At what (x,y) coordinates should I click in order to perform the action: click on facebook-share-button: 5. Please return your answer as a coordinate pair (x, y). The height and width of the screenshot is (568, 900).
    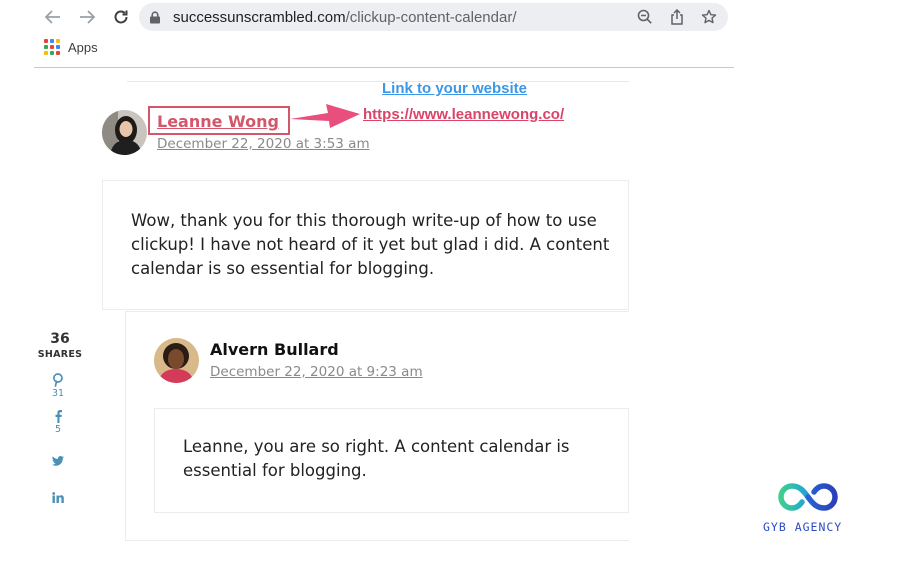
    Looking at the image, I should click on (58, 422).